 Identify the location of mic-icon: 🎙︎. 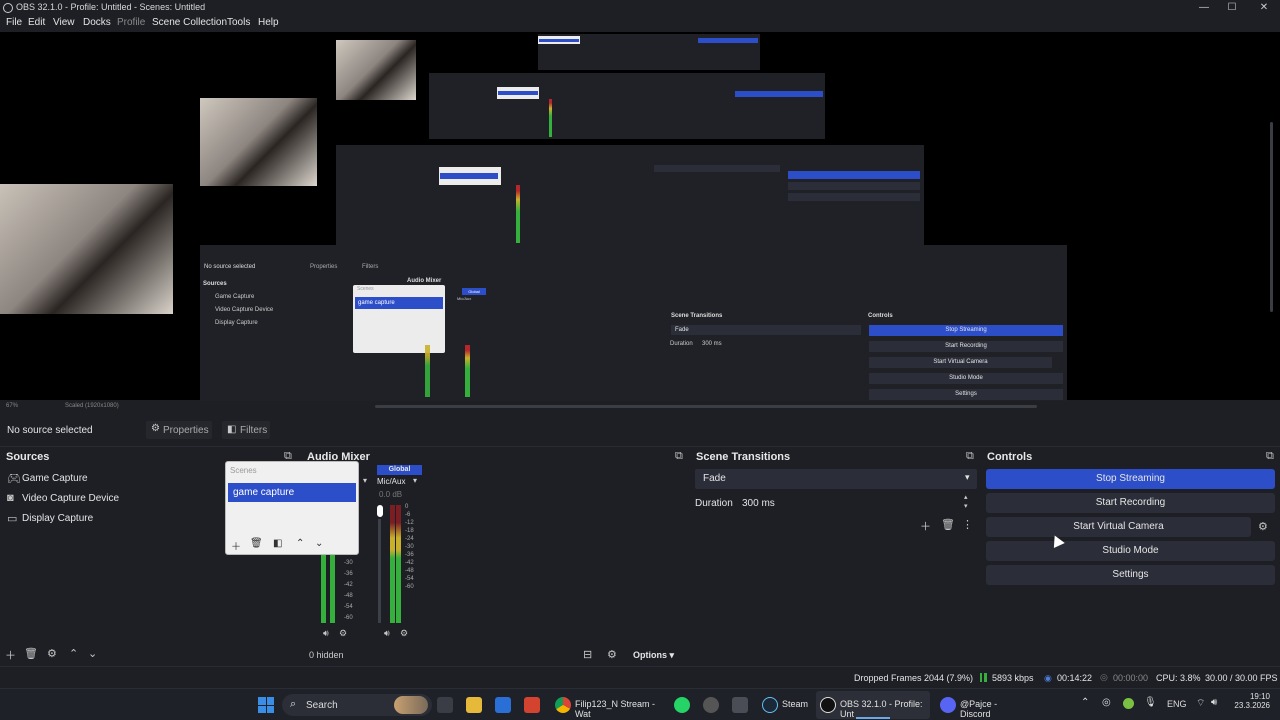
(1150, 702).